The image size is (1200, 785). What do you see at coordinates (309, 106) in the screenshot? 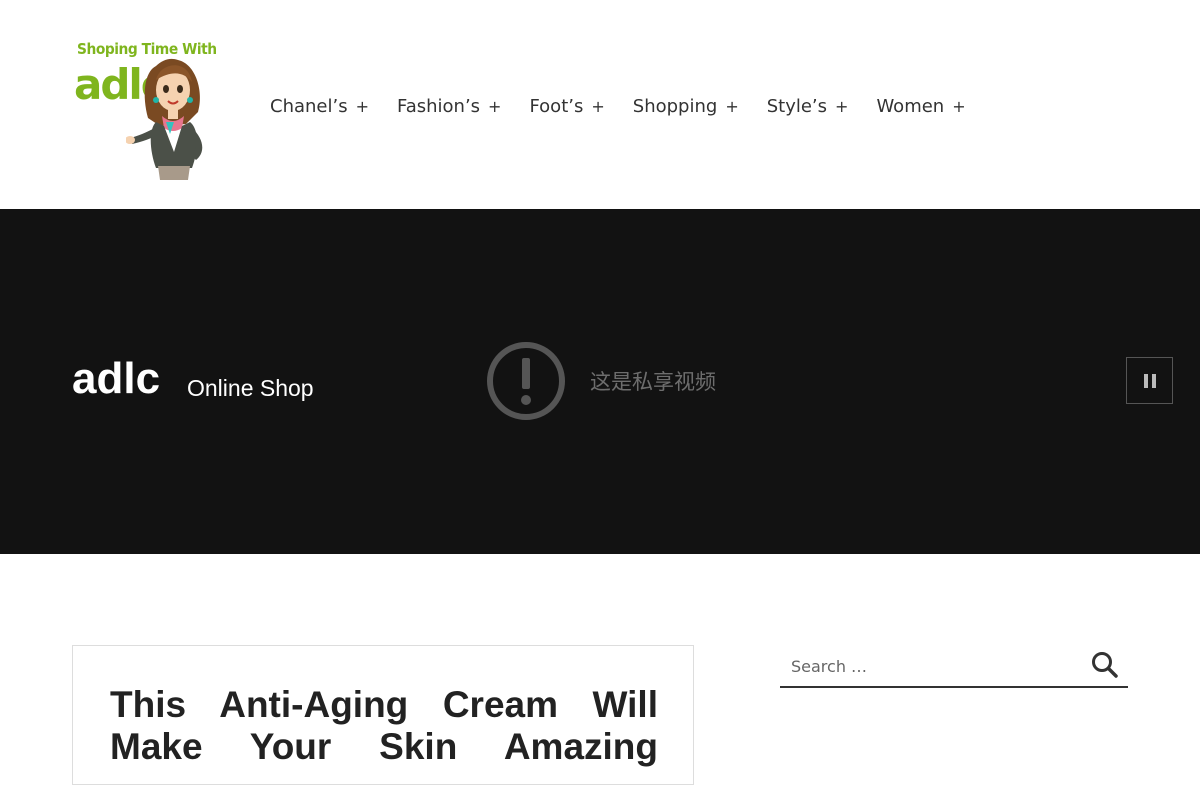
I see `nav-label: Chanel’s` at bounding box center [309, 106].